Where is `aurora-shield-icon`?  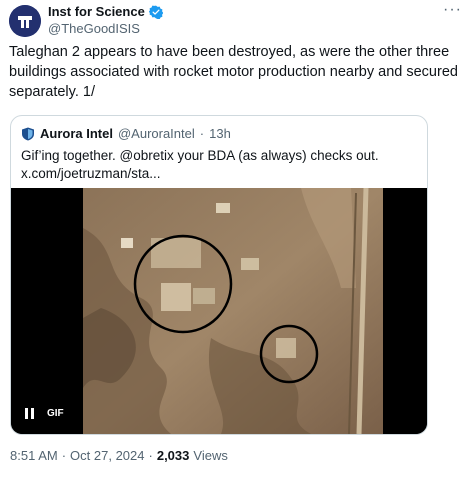
aurora-shield-icon is located at coordinates (28, 133).